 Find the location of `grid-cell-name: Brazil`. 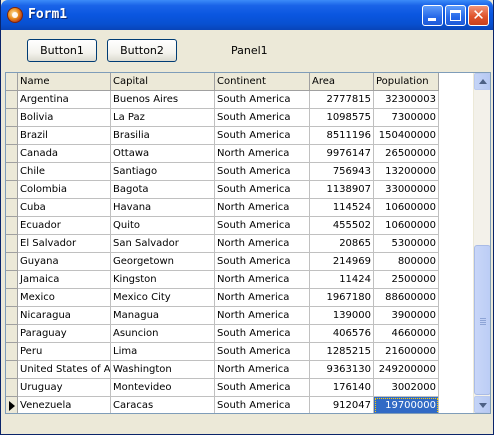

grid-cell-name: Brazil is located at coordinates (64, 136).